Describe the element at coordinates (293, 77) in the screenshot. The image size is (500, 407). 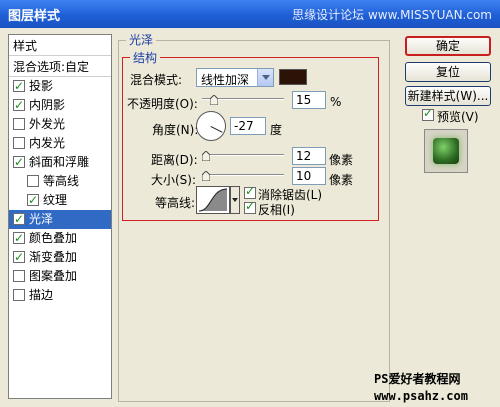
I see `satin-color-swatch` at that location.